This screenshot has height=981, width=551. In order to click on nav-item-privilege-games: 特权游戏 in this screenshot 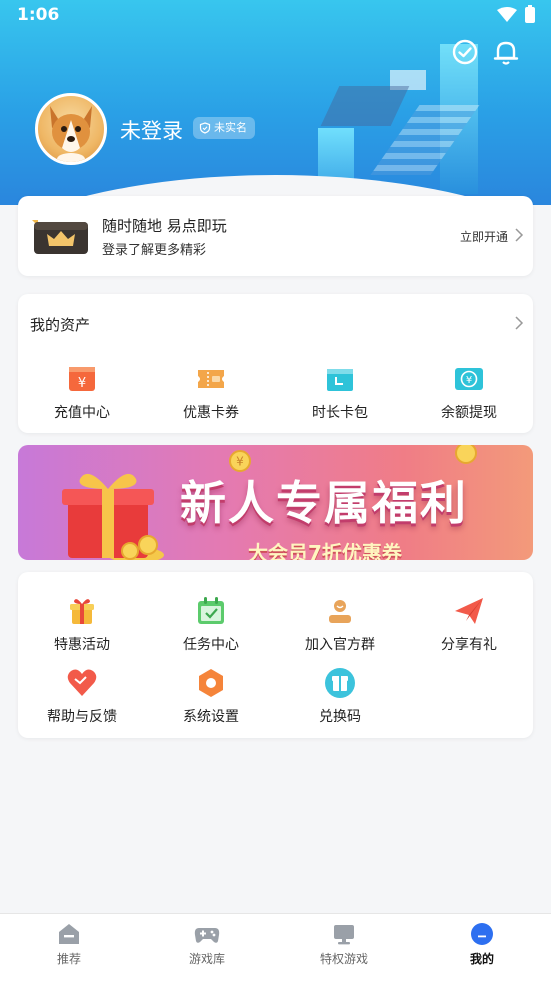, I will do `click(344, 944)`.